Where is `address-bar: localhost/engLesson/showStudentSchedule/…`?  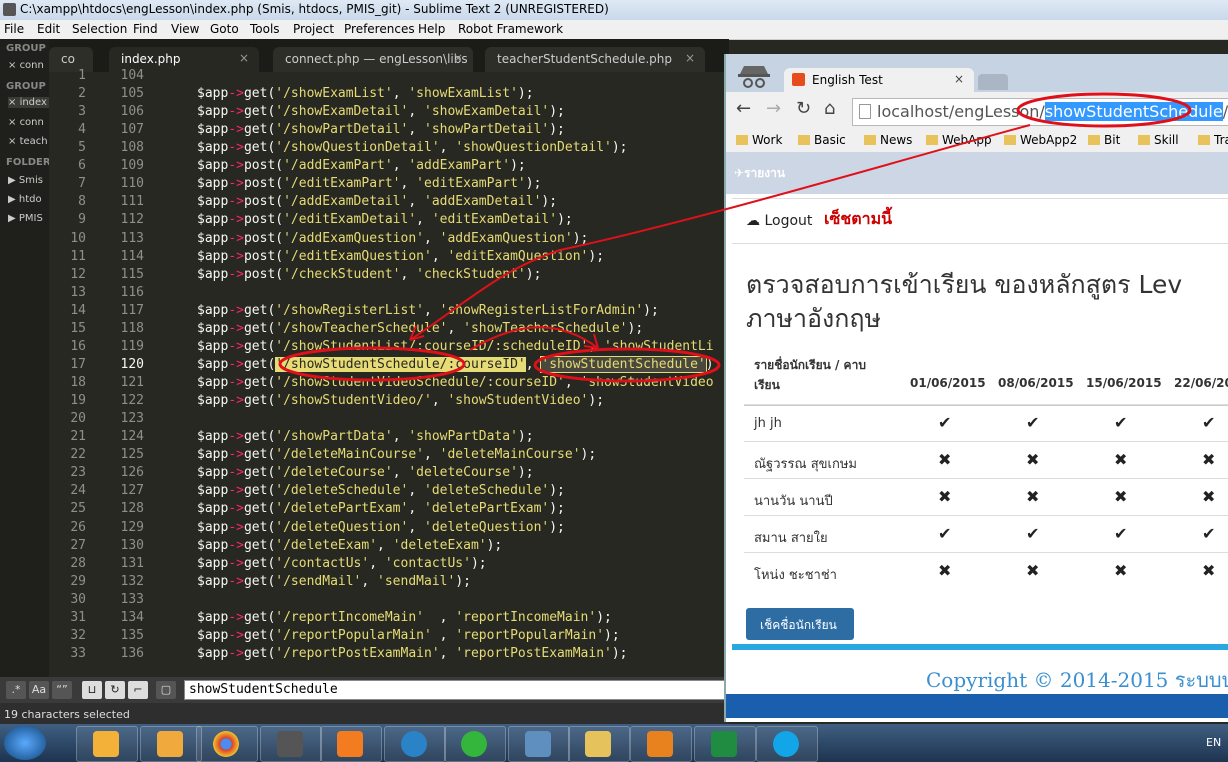 address-bar: localhost/engLesson/showStudentSchedule/… is located at coordinates (1040, 112).